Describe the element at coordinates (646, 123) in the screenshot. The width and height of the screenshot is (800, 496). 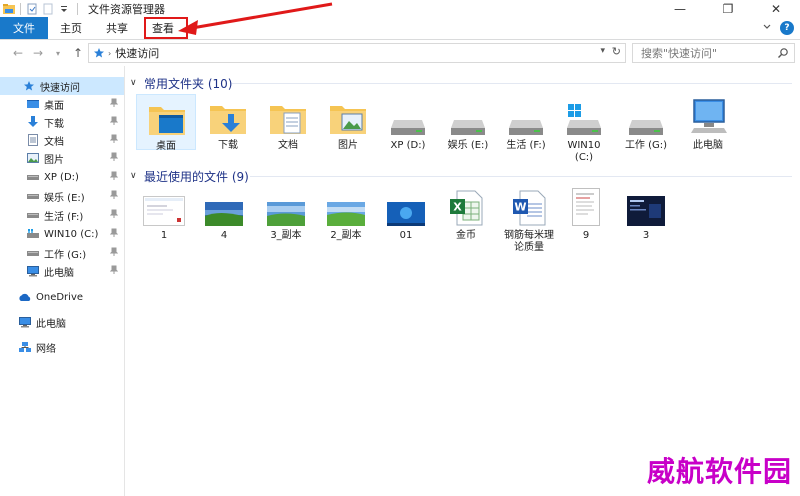
I see `drive-g: 工作 (G:)` at that location.